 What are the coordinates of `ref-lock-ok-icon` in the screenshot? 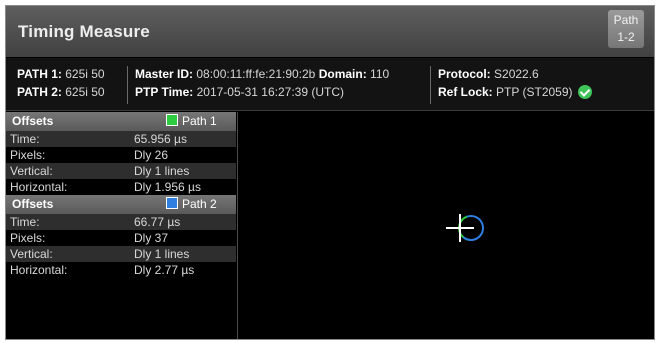 It's located at (584, 92).